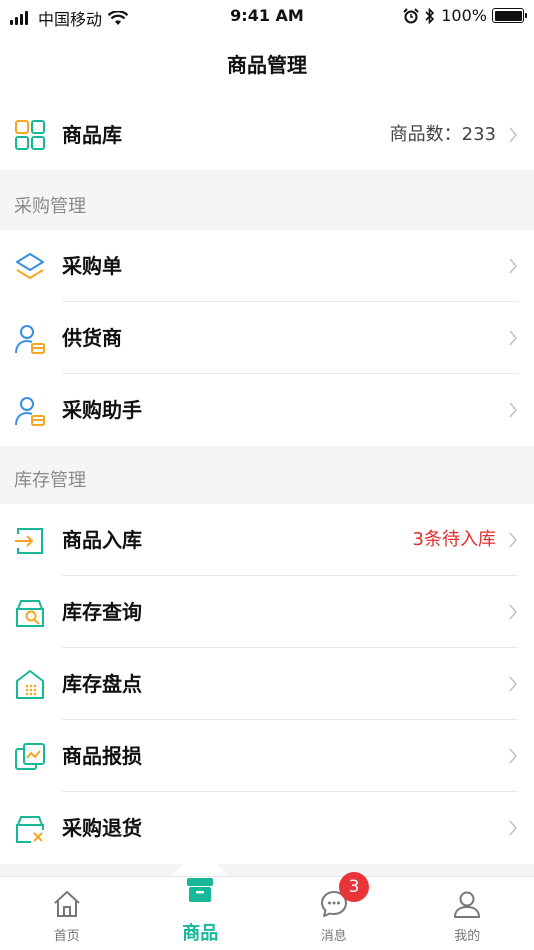  I want to click on tab-messages: 消息, so click(334, 913).